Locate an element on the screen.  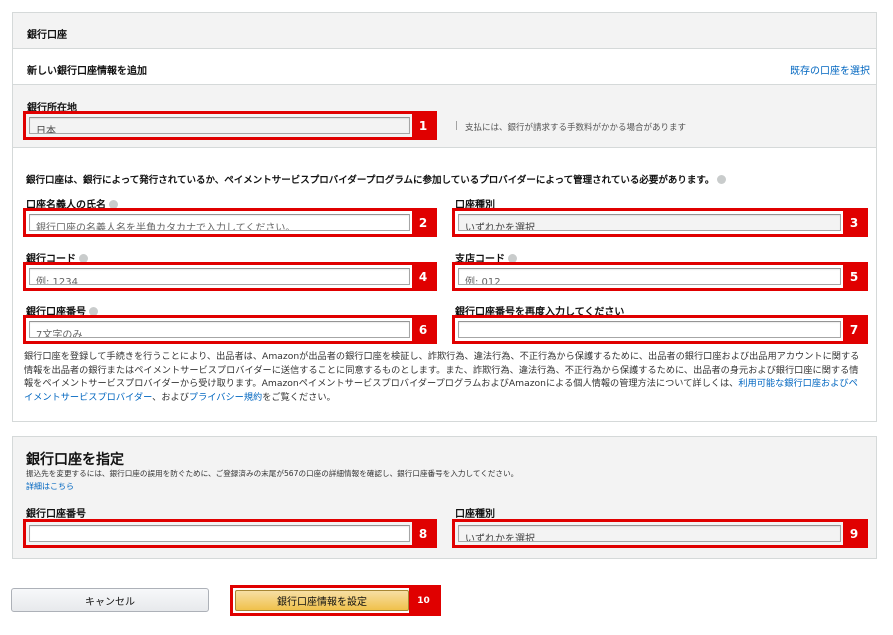
branch-code-input: 例: 012 is located at coordinates (649, 276).